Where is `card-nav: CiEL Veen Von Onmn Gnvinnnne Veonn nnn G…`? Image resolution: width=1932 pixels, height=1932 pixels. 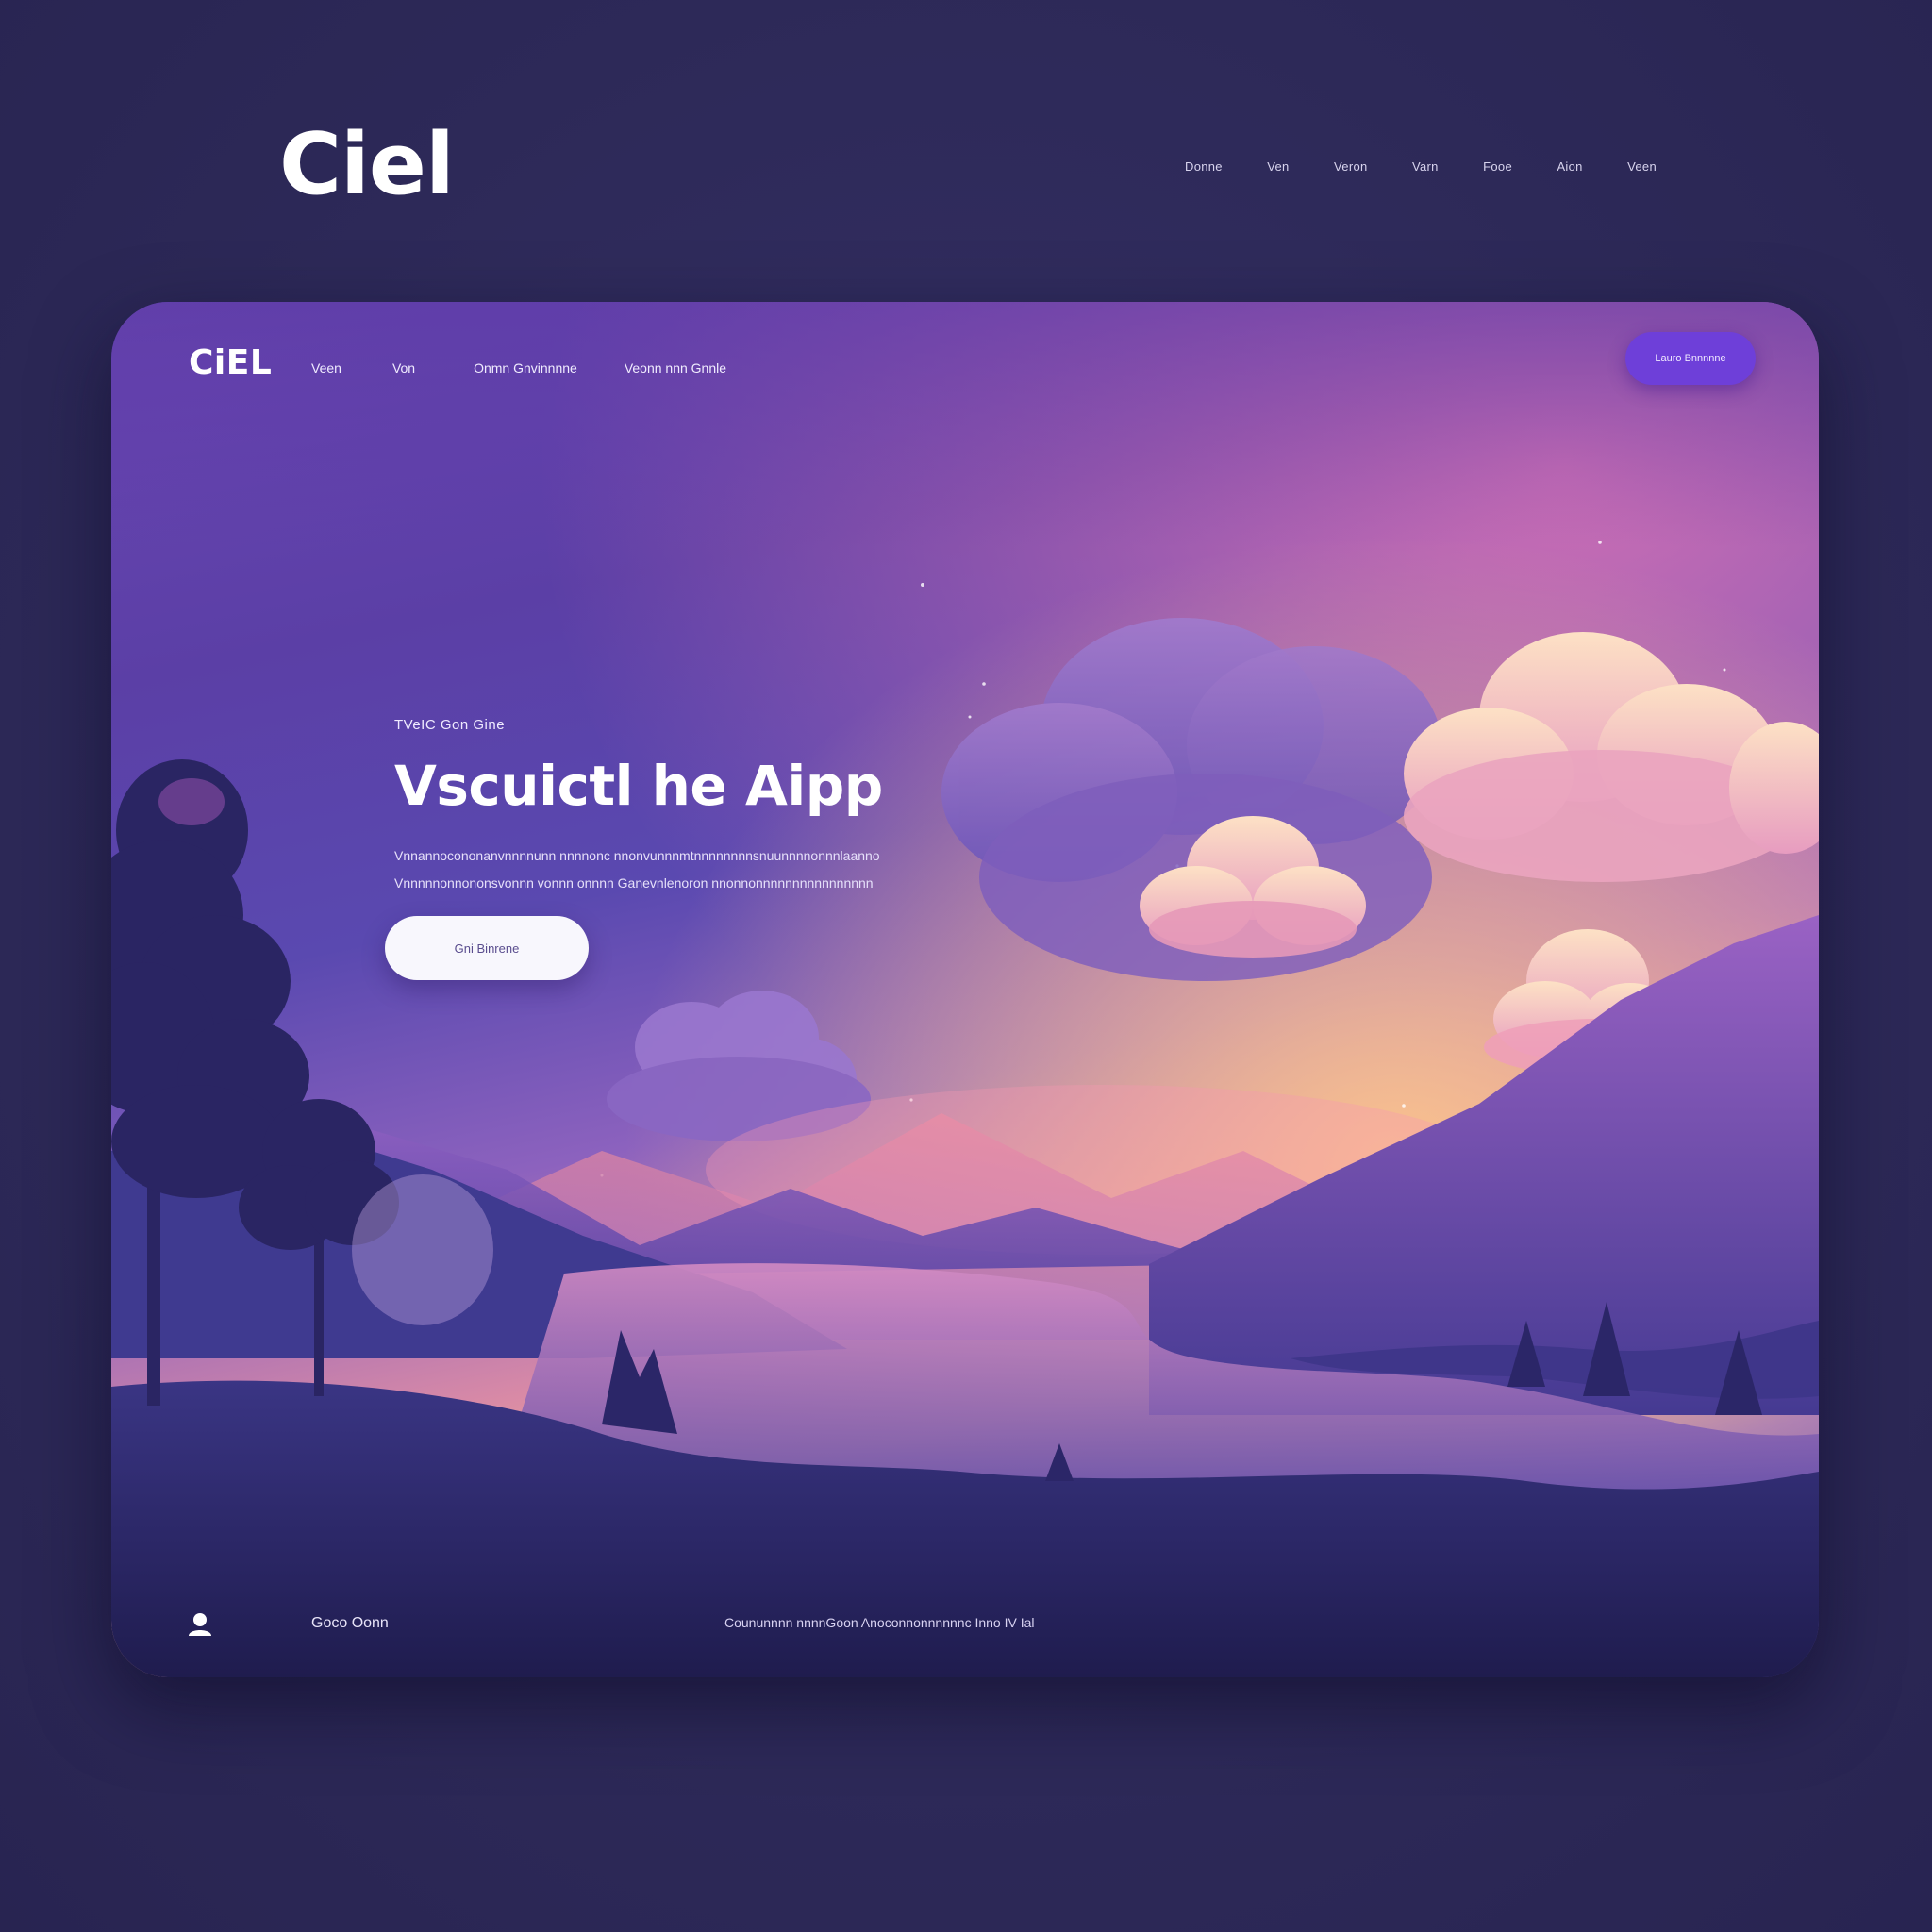
card-nav: CiEL Veen Von Onmn Gnvinnnne Veonn nnn G… is located at coordinates (965, 358).